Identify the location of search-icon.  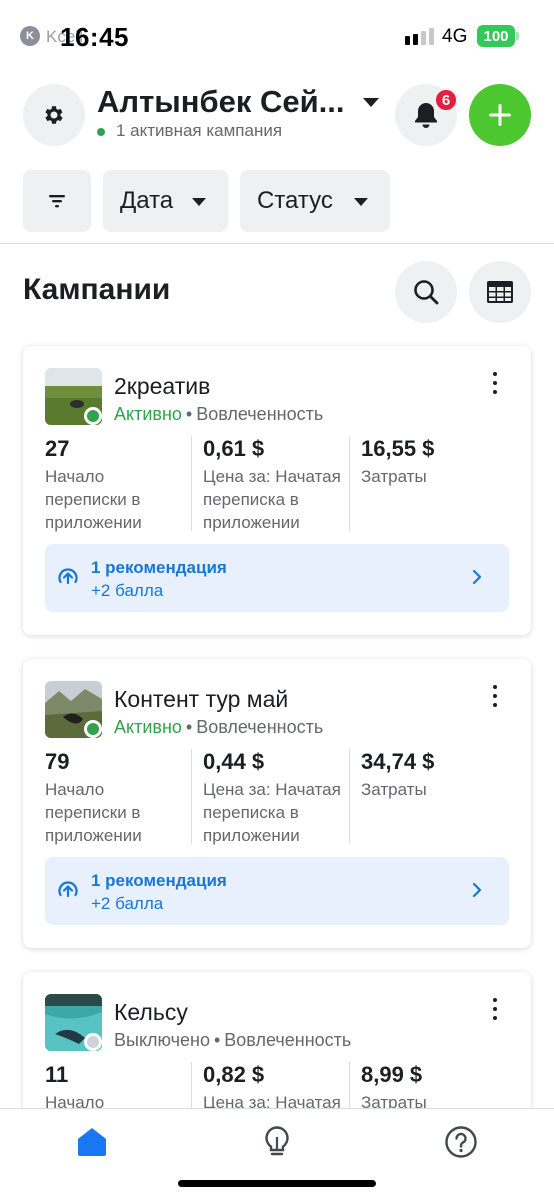
(426, 292).